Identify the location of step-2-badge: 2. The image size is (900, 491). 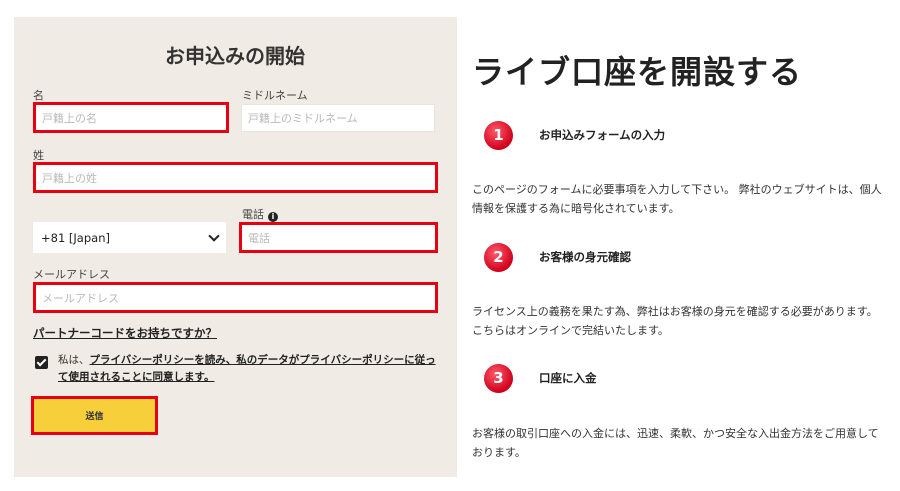
(498, 257).